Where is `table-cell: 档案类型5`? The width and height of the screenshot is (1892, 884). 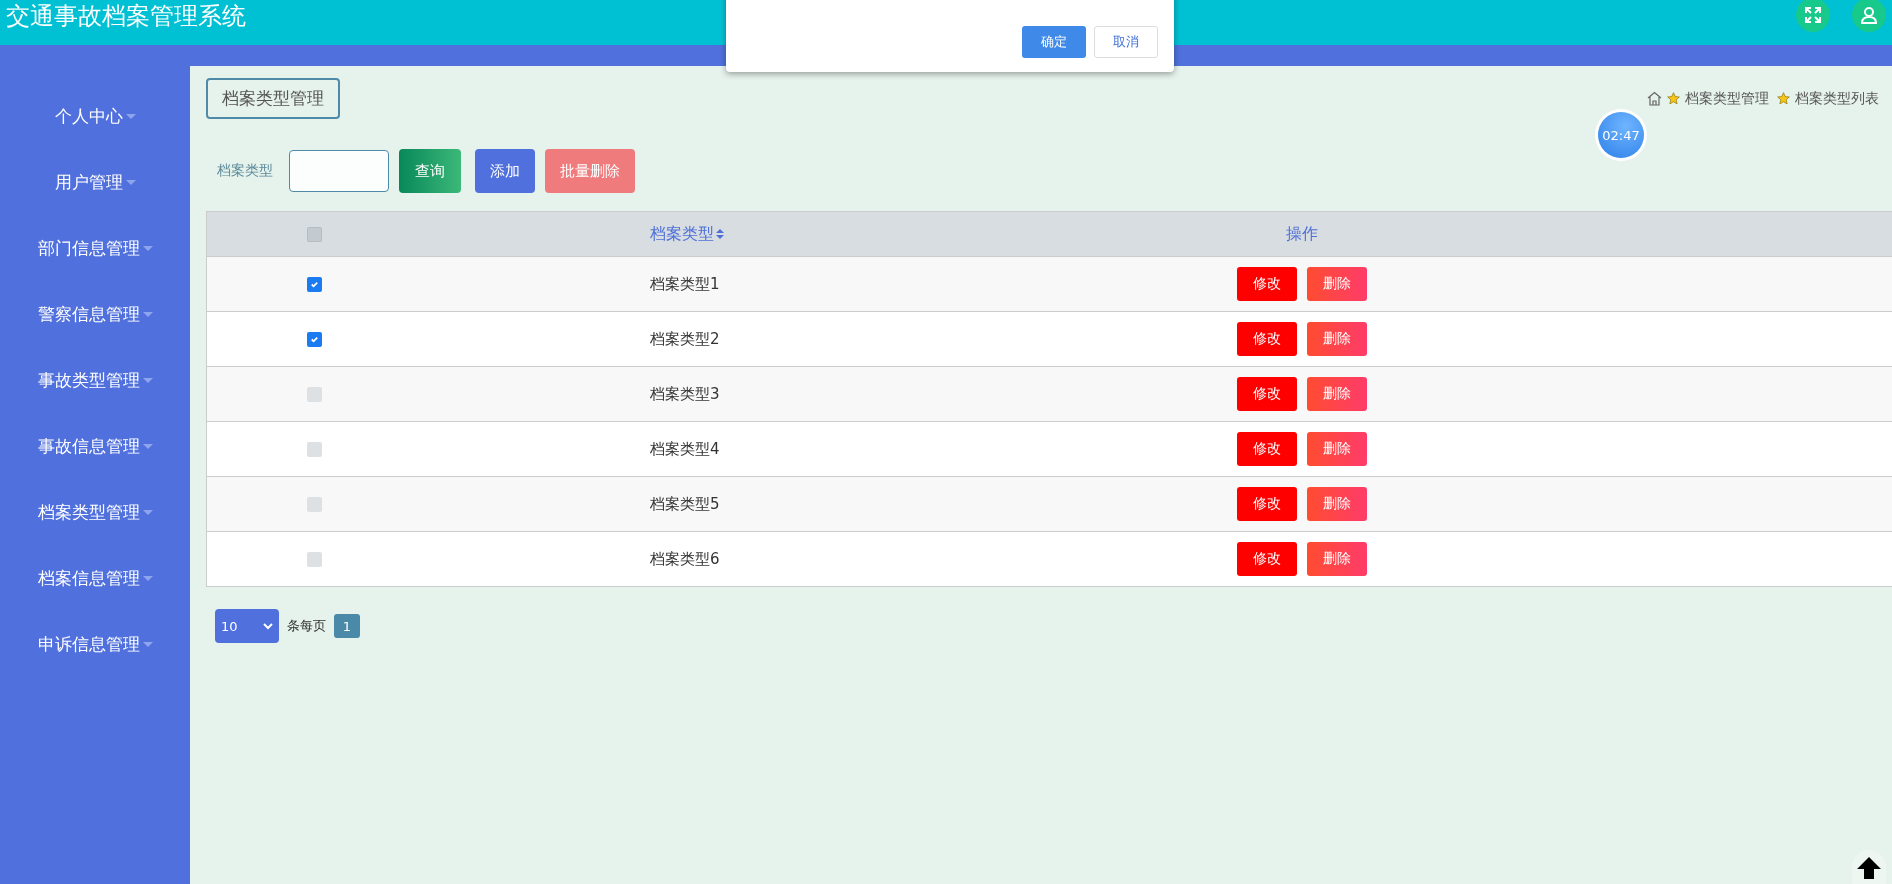
table-cell: 档案类型5 is located at coordinates (685, 504).